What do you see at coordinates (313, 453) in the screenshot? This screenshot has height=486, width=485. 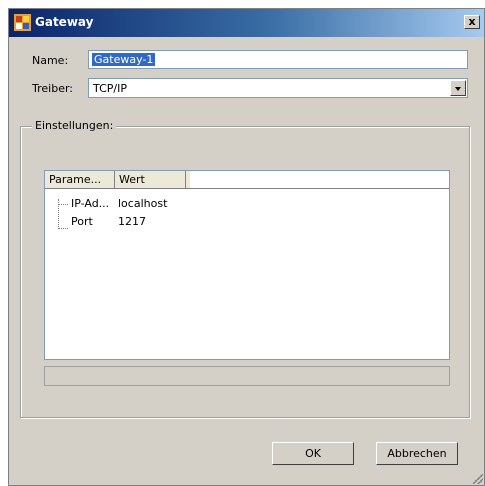 I see `ok-button: OK` at bounding box center [313, 453].